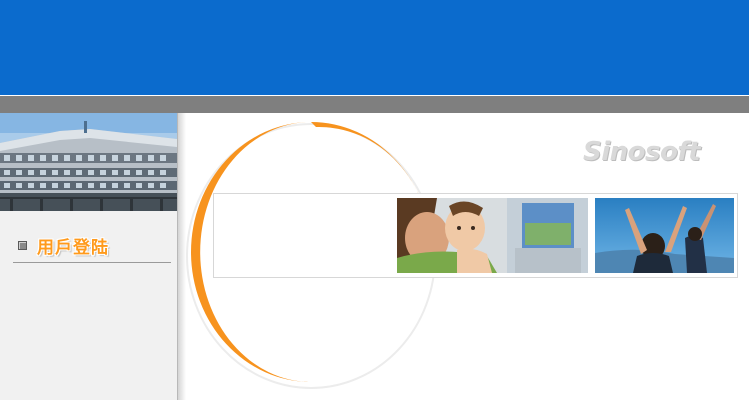  What do you see at coordinates (642, 152) in the screenshot?
I see `sinosoft-logo: Sinosoft` at bounding box center [642, 152].